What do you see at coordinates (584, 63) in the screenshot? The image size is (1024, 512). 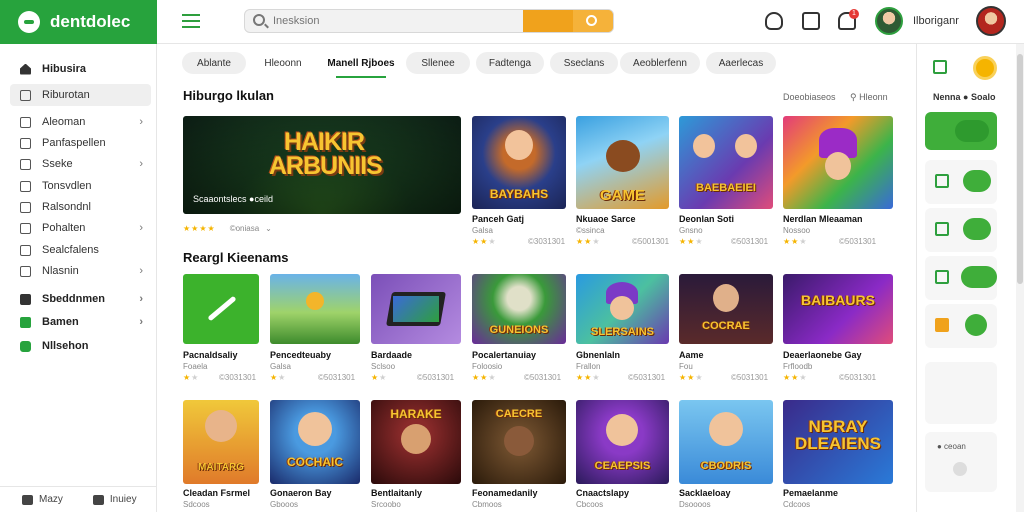 I see `tab-sseclans: Sseclans` at bounding box center [584, 63].